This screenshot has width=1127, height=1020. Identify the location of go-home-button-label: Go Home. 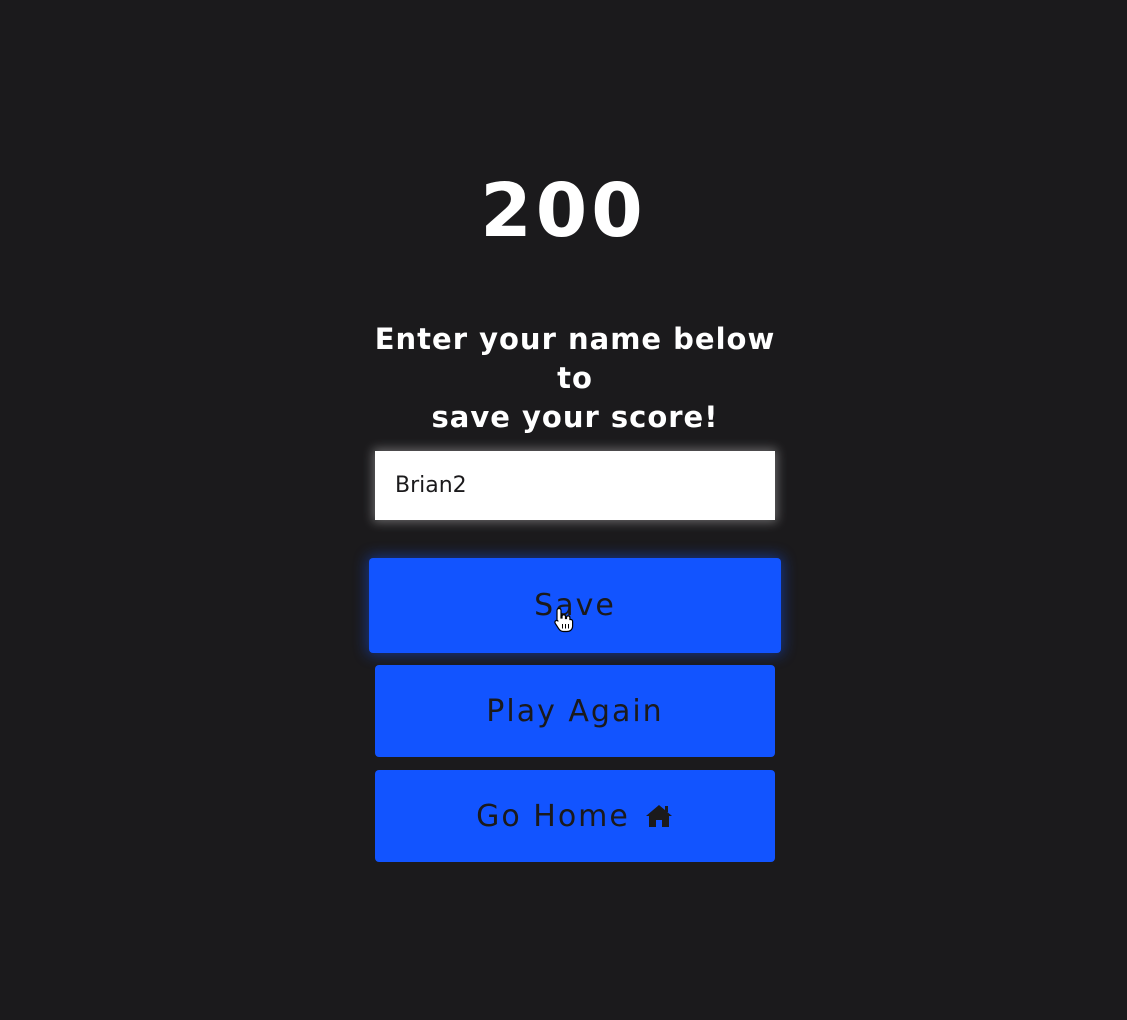
(553, 816).